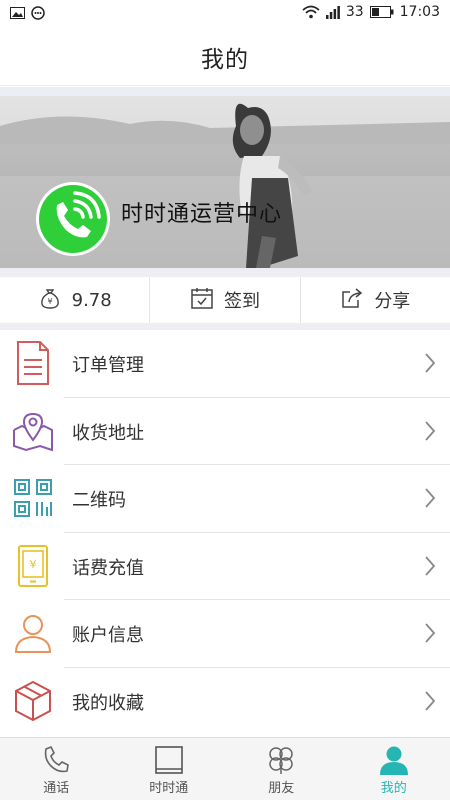 The width and height of the screenshot is (450, 800). I want to click on app-logo, so click(73, 219).